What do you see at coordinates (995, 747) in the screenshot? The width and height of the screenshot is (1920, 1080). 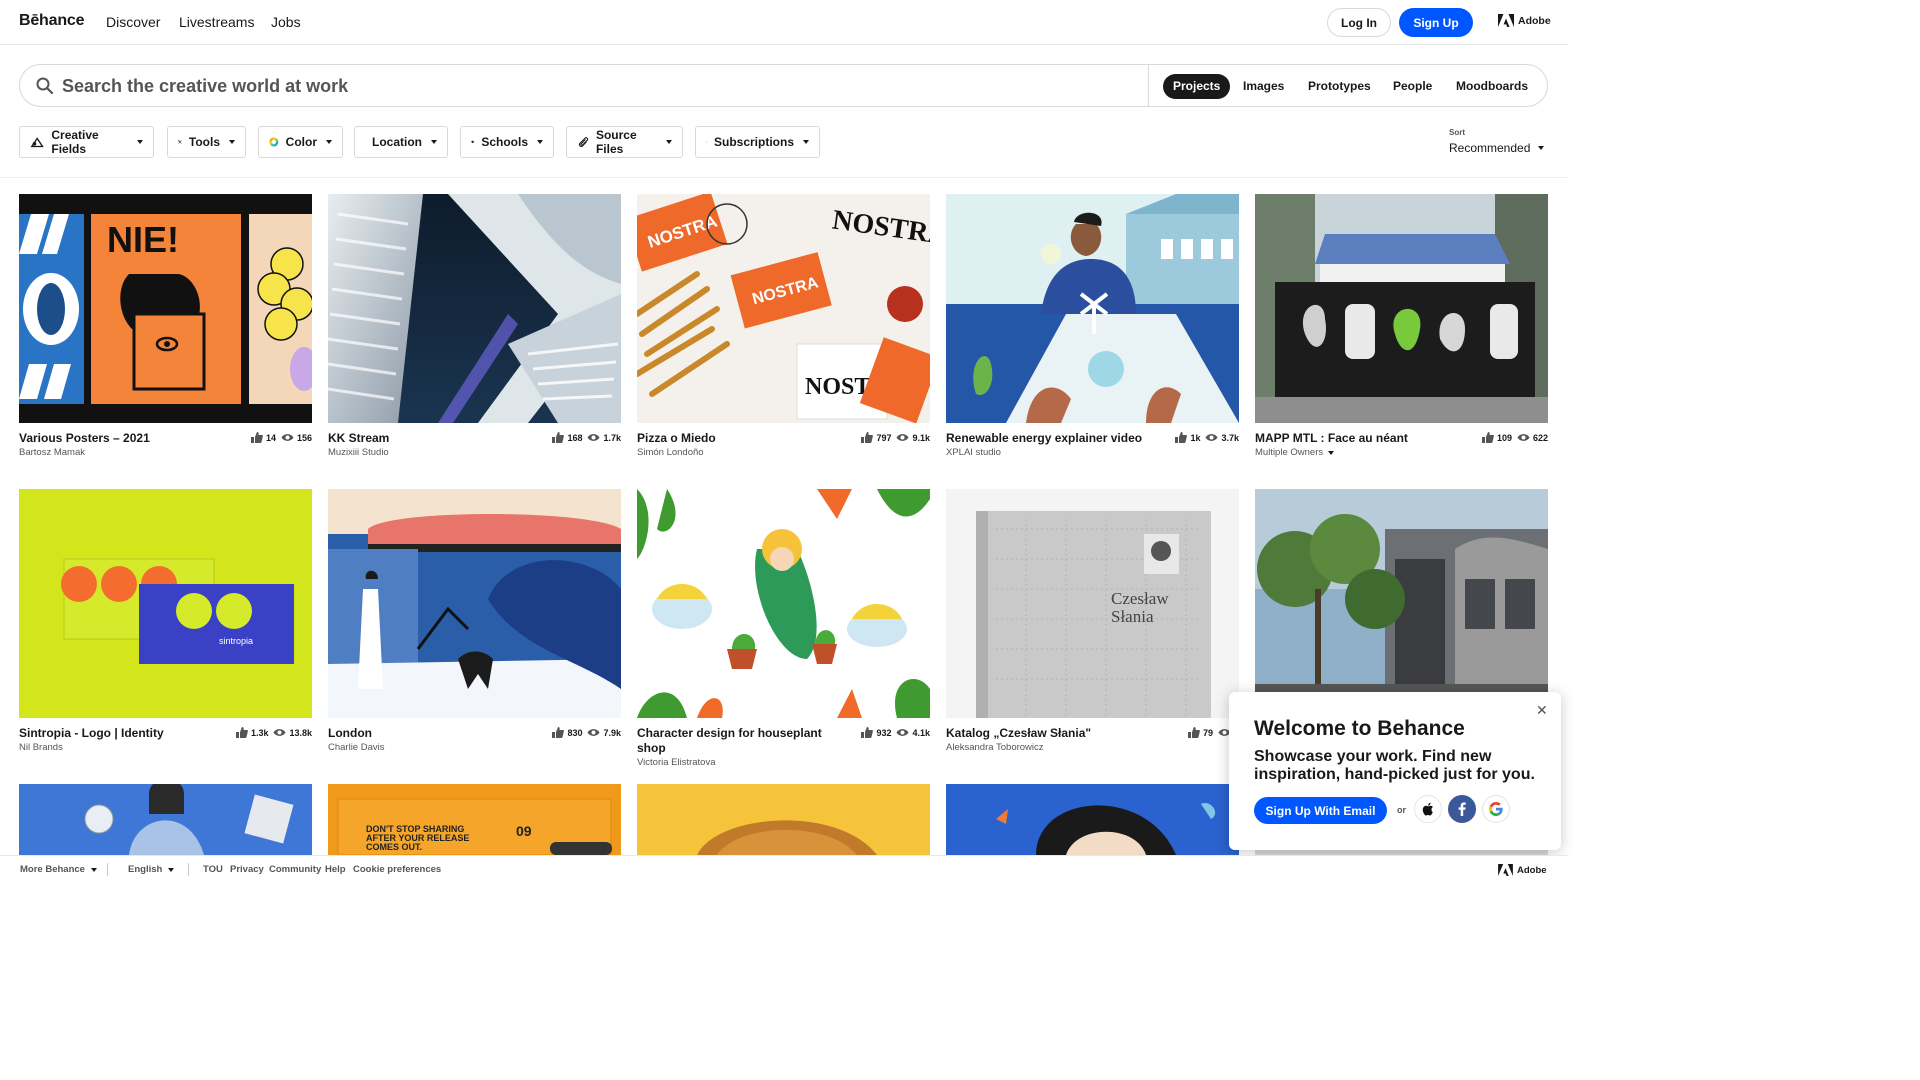 I see `owner-name: Aleksandra Toborowicz` at bounding box center [995, 747].